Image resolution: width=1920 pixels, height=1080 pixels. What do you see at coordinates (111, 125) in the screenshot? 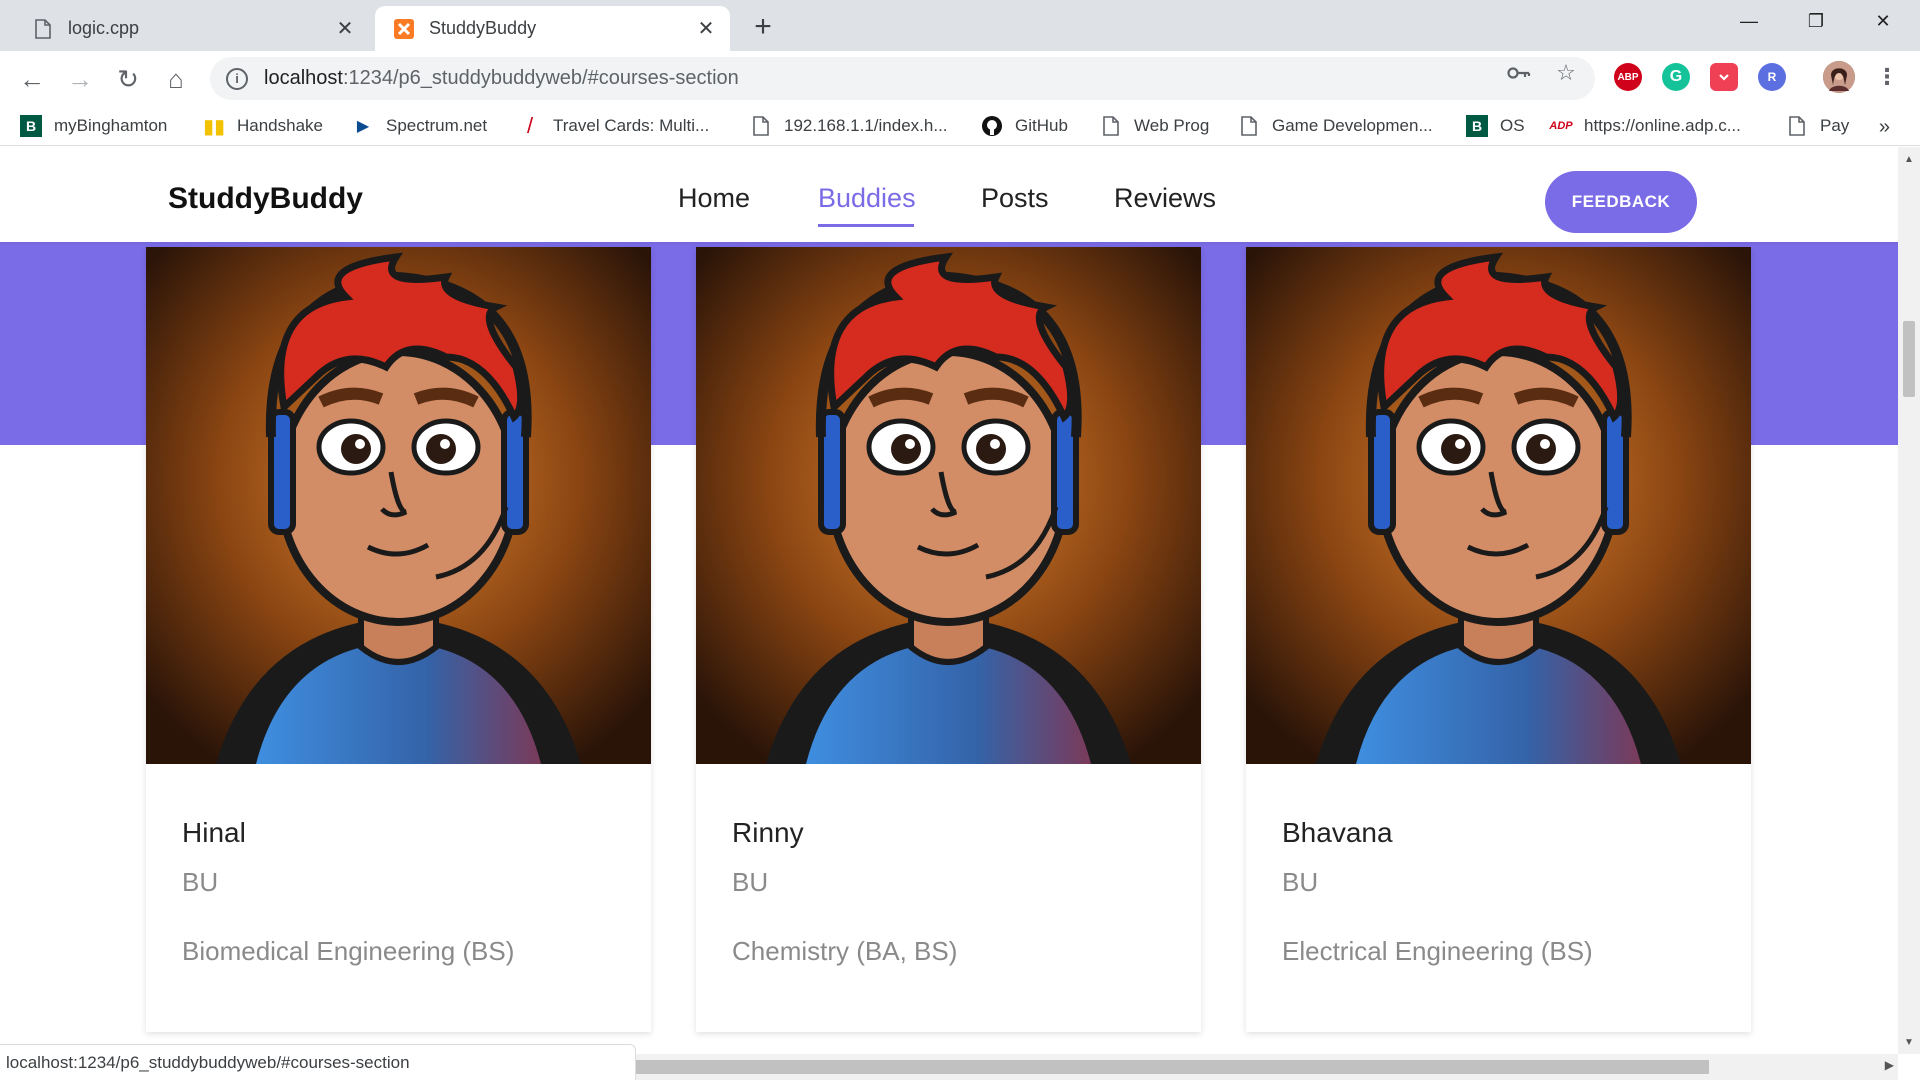
I see `bookmark-label: myBinghamton` at bounding box center [111, 125].